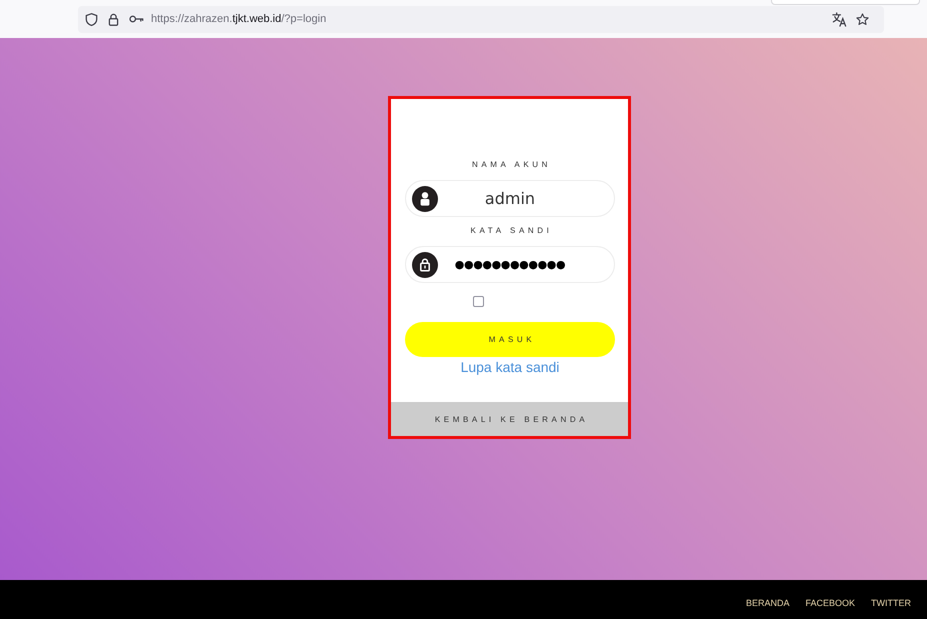 Image resolution: width=927 pixels, height=619 pixels. What do you see at coordinates (862, 19) in the screenshot?
I see `bookmark-star-icon` at bounding box center [862, 19].